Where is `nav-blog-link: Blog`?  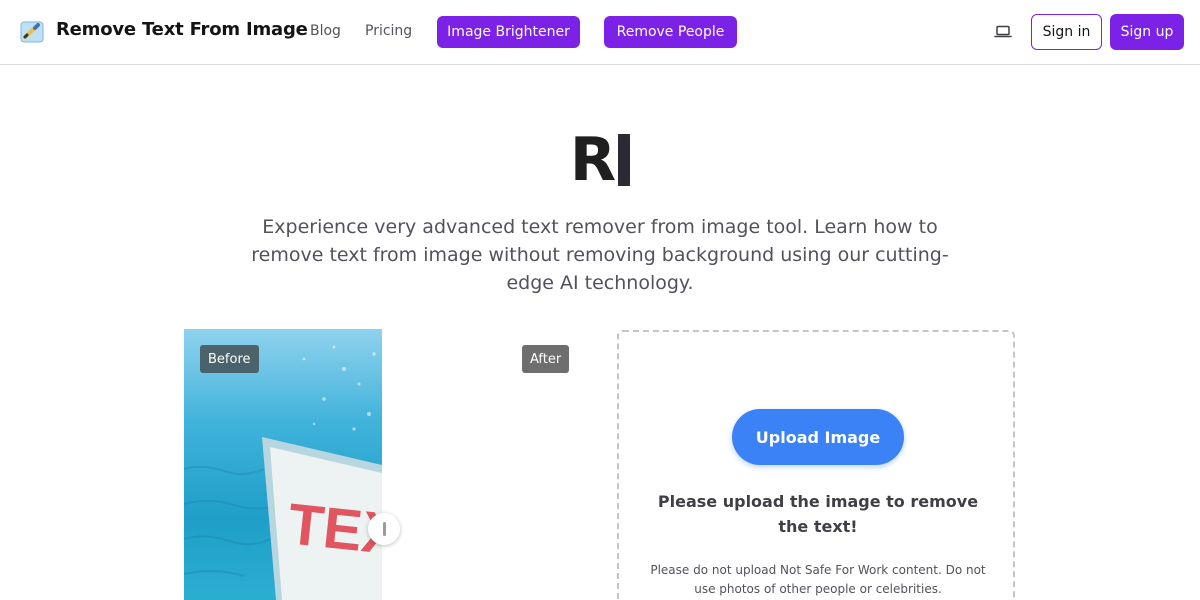 nav-blog-link: Blog is located at coordinates (325, 31).